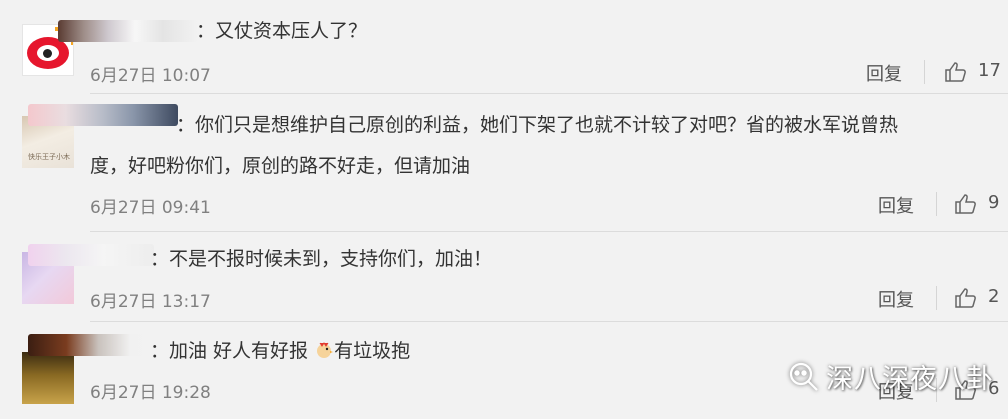 The image size is (1008, 419). I want to click on comment-text: ：又仗资本压人了？, so click(282, 31).